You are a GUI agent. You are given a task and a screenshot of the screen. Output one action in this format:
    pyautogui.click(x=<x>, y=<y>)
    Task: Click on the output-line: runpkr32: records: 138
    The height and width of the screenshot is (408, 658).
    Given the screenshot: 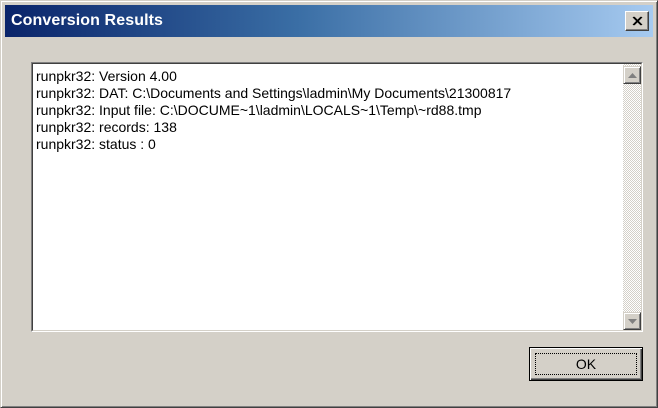 What is the action you would take?
    pyautogui.click(x=106, y=127)
    